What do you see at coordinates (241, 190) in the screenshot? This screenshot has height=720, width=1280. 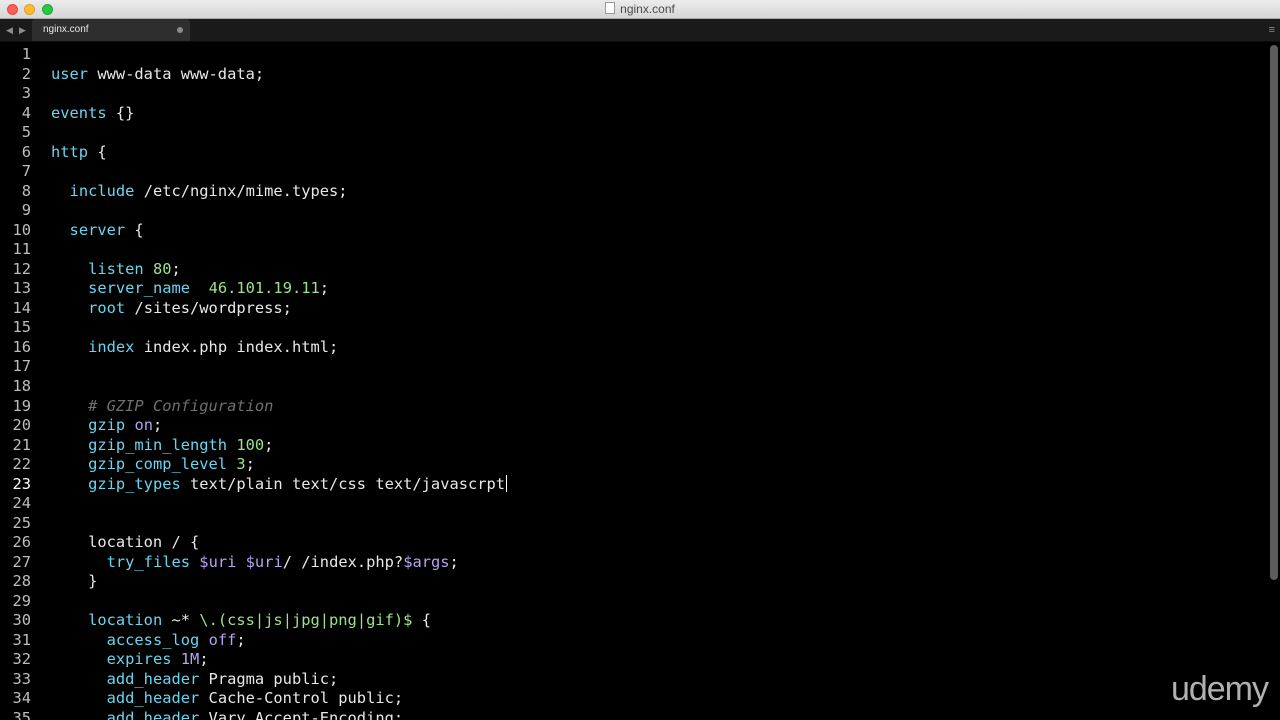 I see `code-token: /etc/nginx/mime.types;` at bounding box center [241, 190].